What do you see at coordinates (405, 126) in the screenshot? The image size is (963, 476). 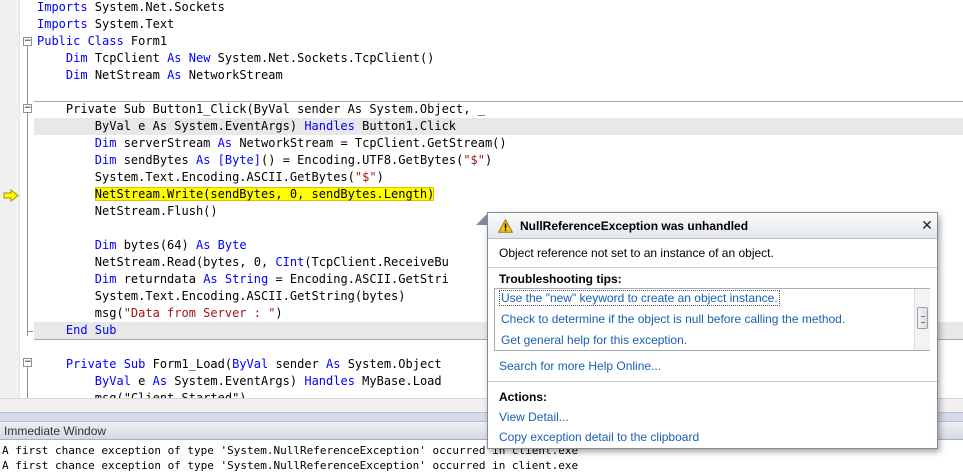 I see `code-token: Button1.Click` at bounding box center [405, 126].